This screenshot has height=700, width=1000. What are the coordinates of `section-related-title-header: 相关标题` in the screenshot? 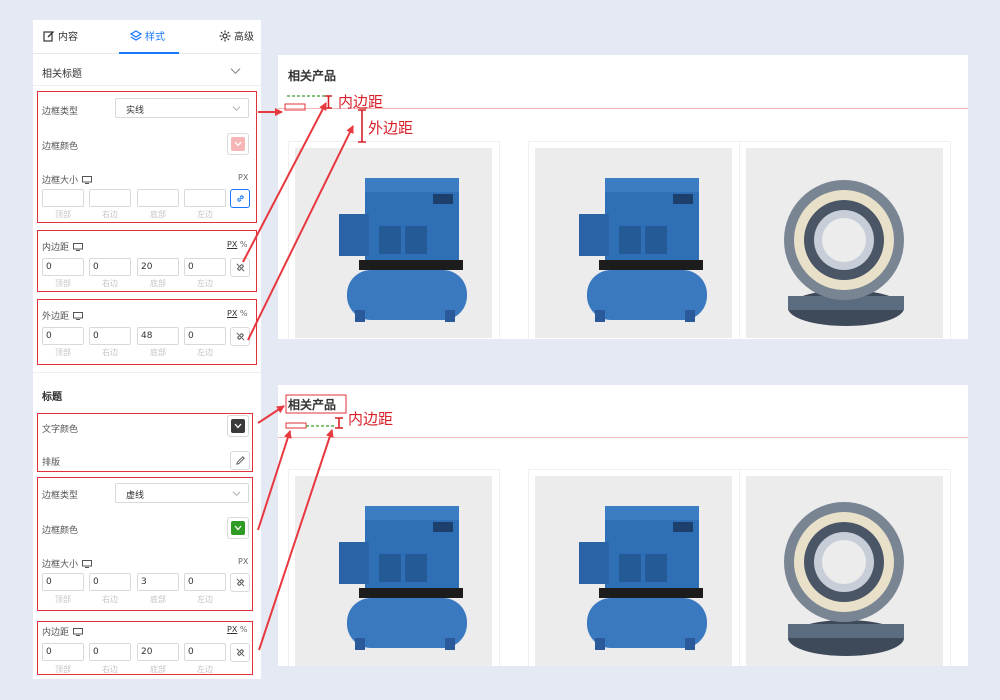 It's located at (62, 72).